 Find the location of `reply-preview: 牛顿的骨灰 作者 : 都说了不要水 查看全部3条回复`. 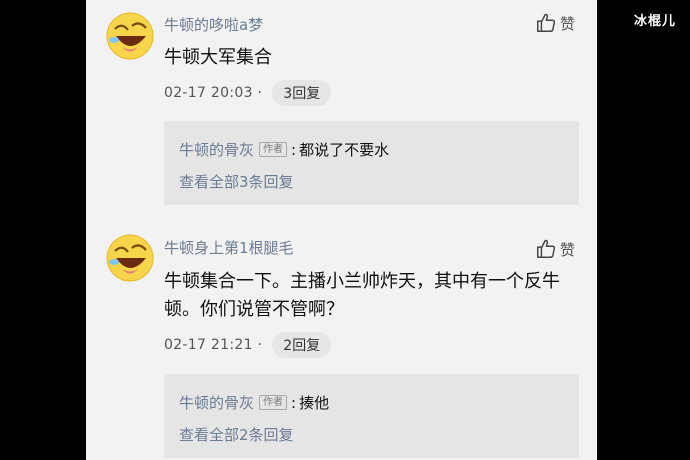

reply-preview: 牛顿的骨灰 作者 : 都说了不要水 查看全部3条回复 is located at coordinates (371, 163).